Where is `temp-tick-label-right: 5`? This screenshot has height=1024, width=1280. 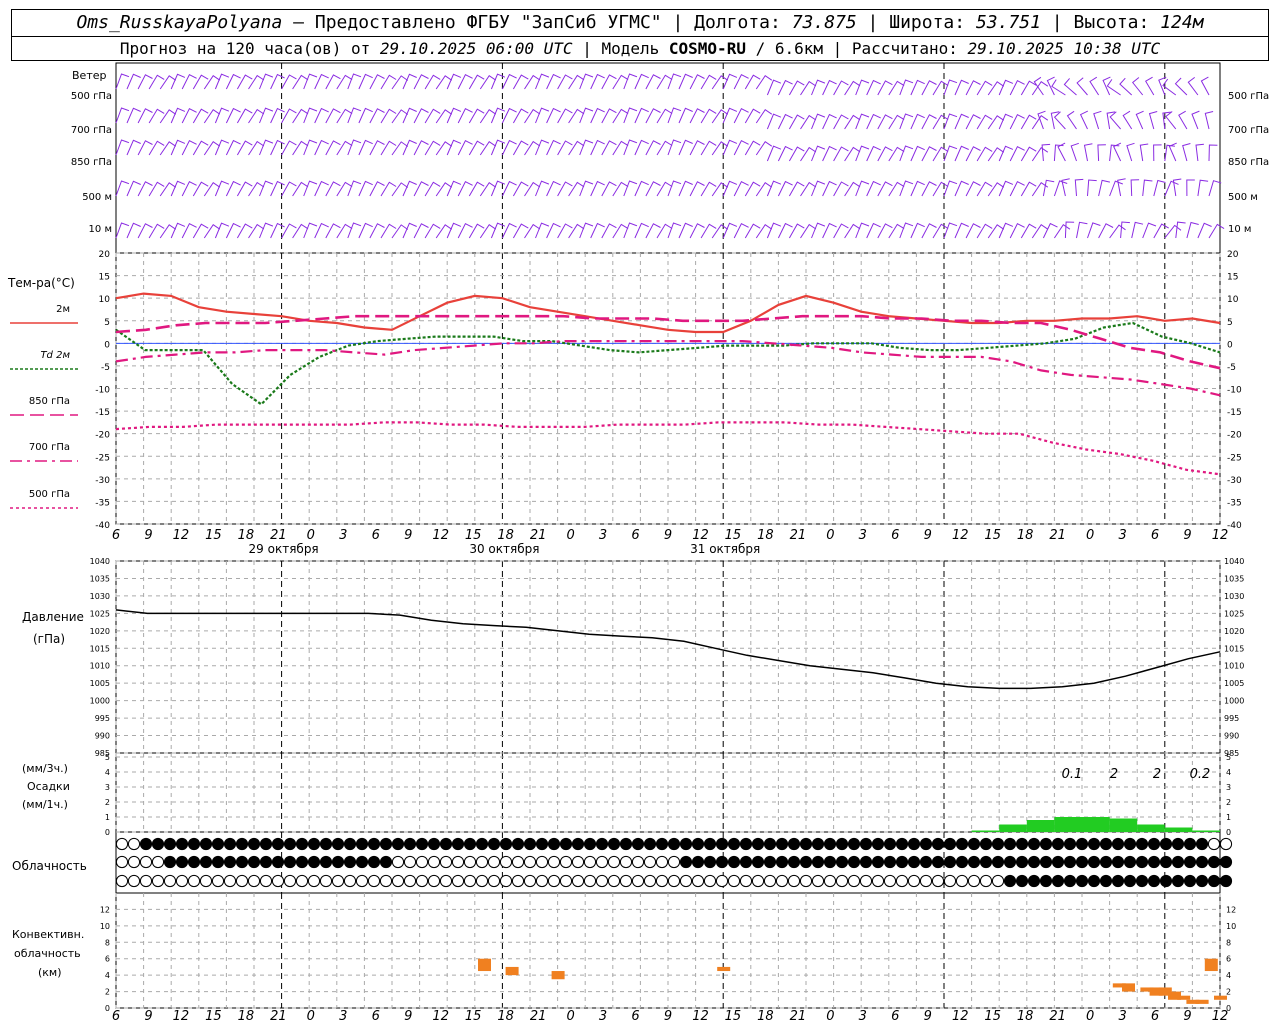
temp-tick-label-right: 5 is located at coordinates (1230, 323).